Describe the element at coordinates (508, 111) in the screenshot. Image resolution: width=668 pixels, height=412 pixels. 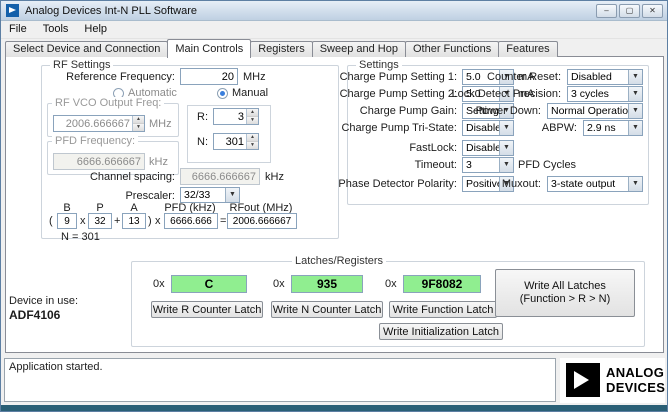
I see `power-down-label: Power Down:` at that location.